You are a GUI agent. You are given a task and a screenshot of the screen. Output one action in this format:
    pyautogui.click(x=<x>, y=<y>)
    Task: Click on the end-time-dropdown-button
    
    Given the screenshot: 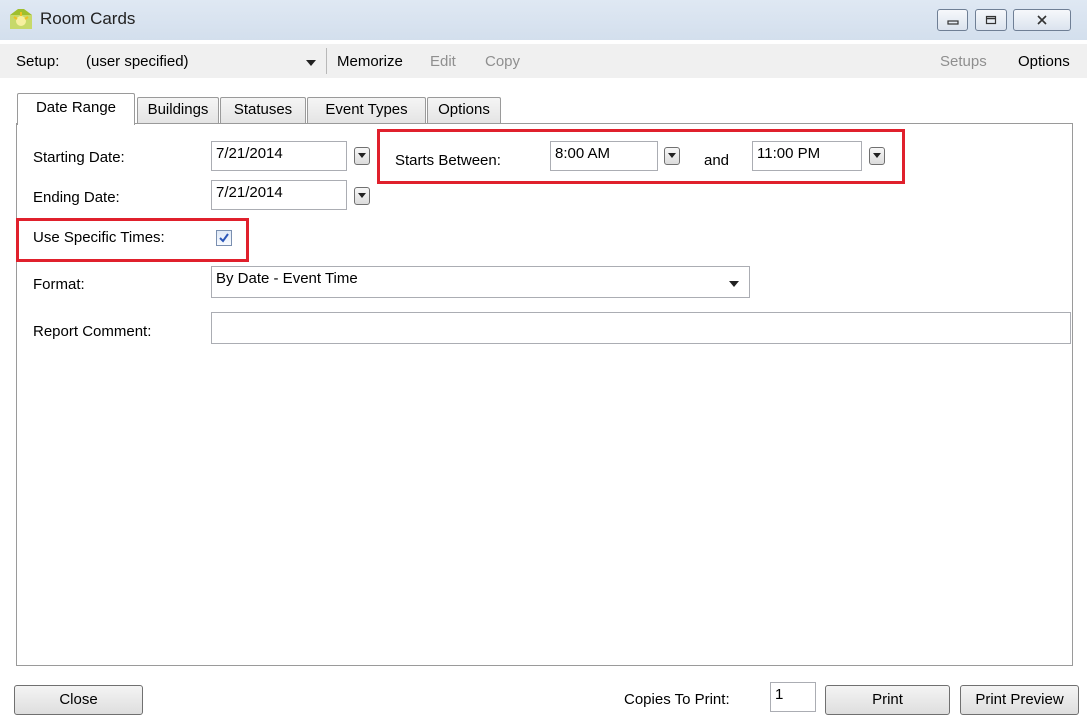 What is the action you would take?
    pyautogui.click(x=877, y=156)
    